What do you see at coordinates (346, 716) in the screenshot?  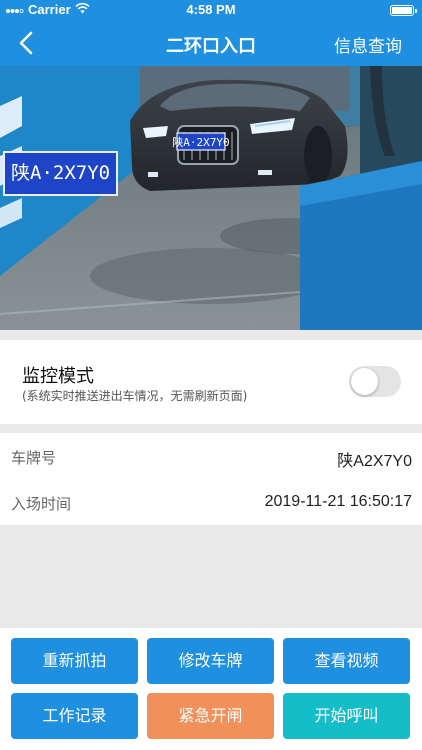 I see `start-call-button: 开始呼叫` at bounding box center [346, 716].